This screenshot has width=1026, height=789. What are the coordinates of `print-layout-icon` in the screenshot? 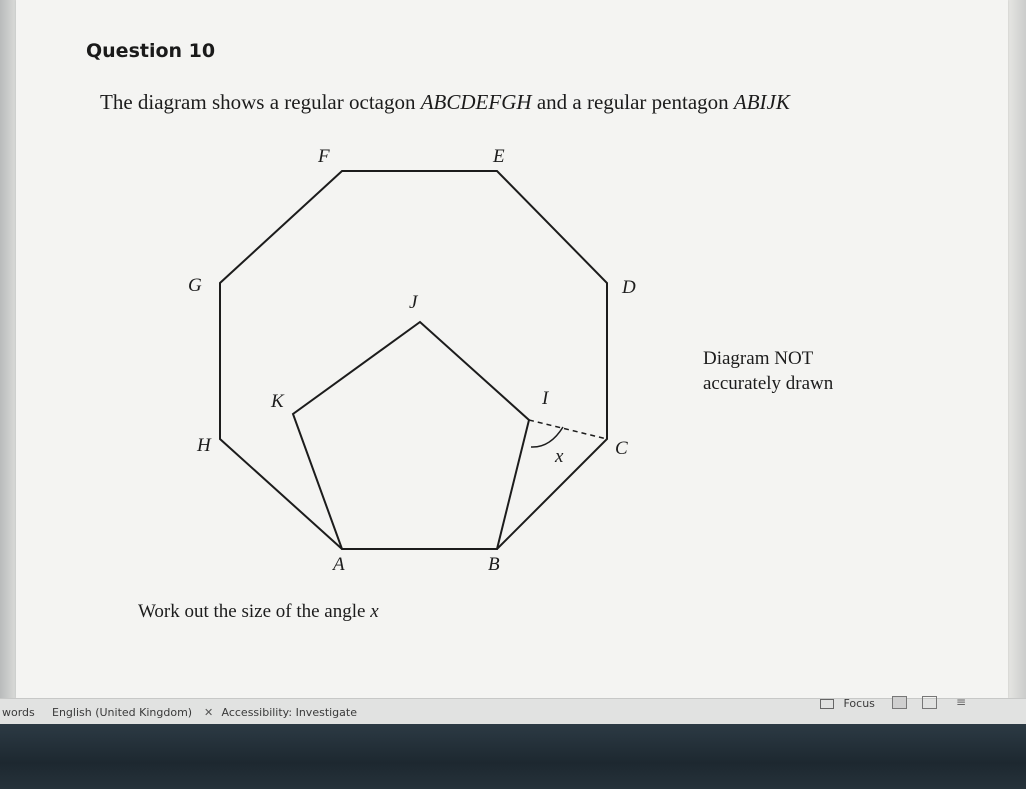 It's located at (899, 702).